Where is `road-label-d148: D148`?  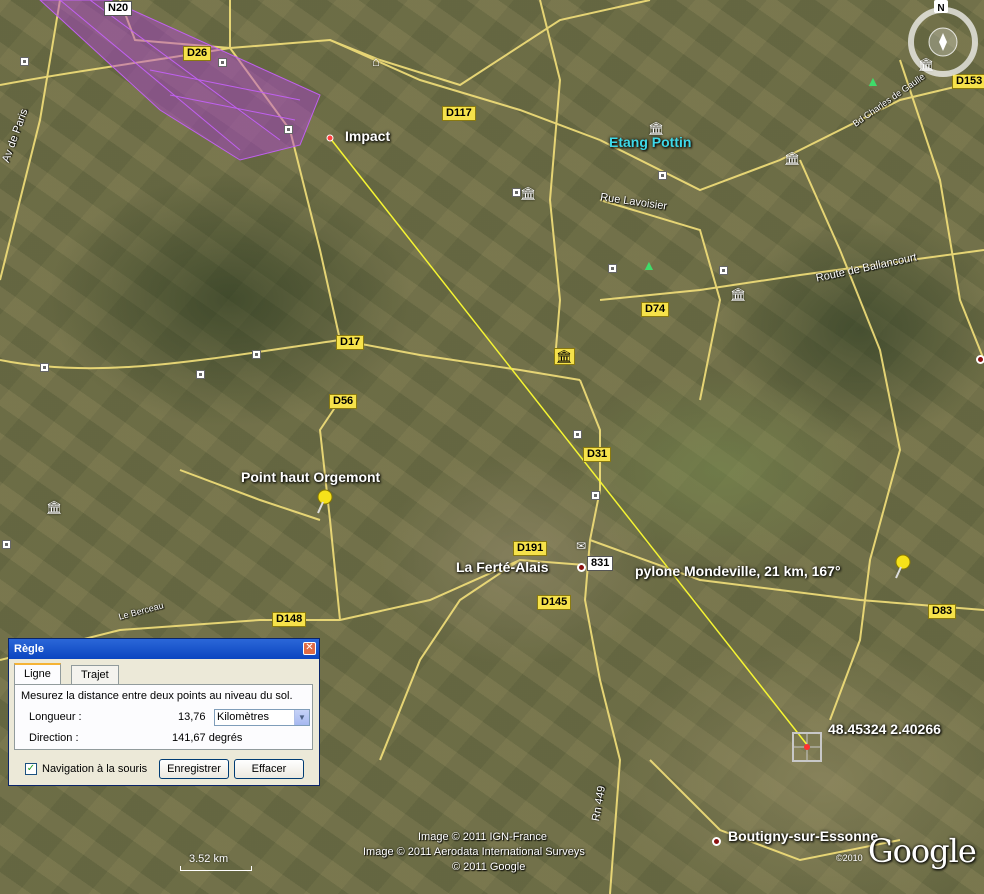 road-label-d148: D148 is located at coordinates (289, 619).